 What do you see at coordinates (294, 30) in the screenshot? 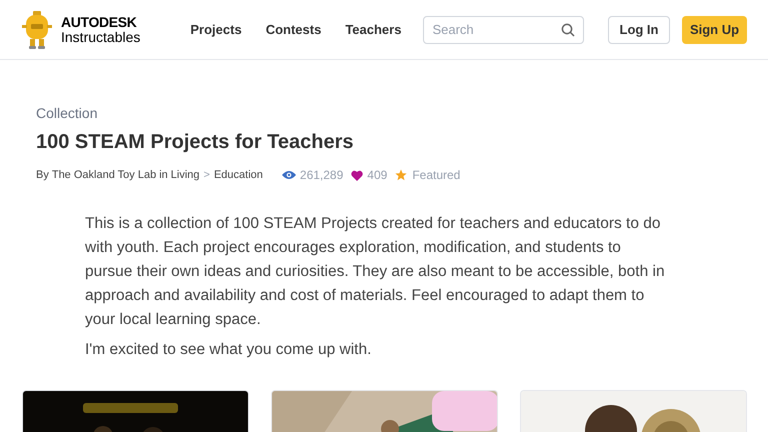
I see `nav-link: Contests` at bounding box center [294, 30].